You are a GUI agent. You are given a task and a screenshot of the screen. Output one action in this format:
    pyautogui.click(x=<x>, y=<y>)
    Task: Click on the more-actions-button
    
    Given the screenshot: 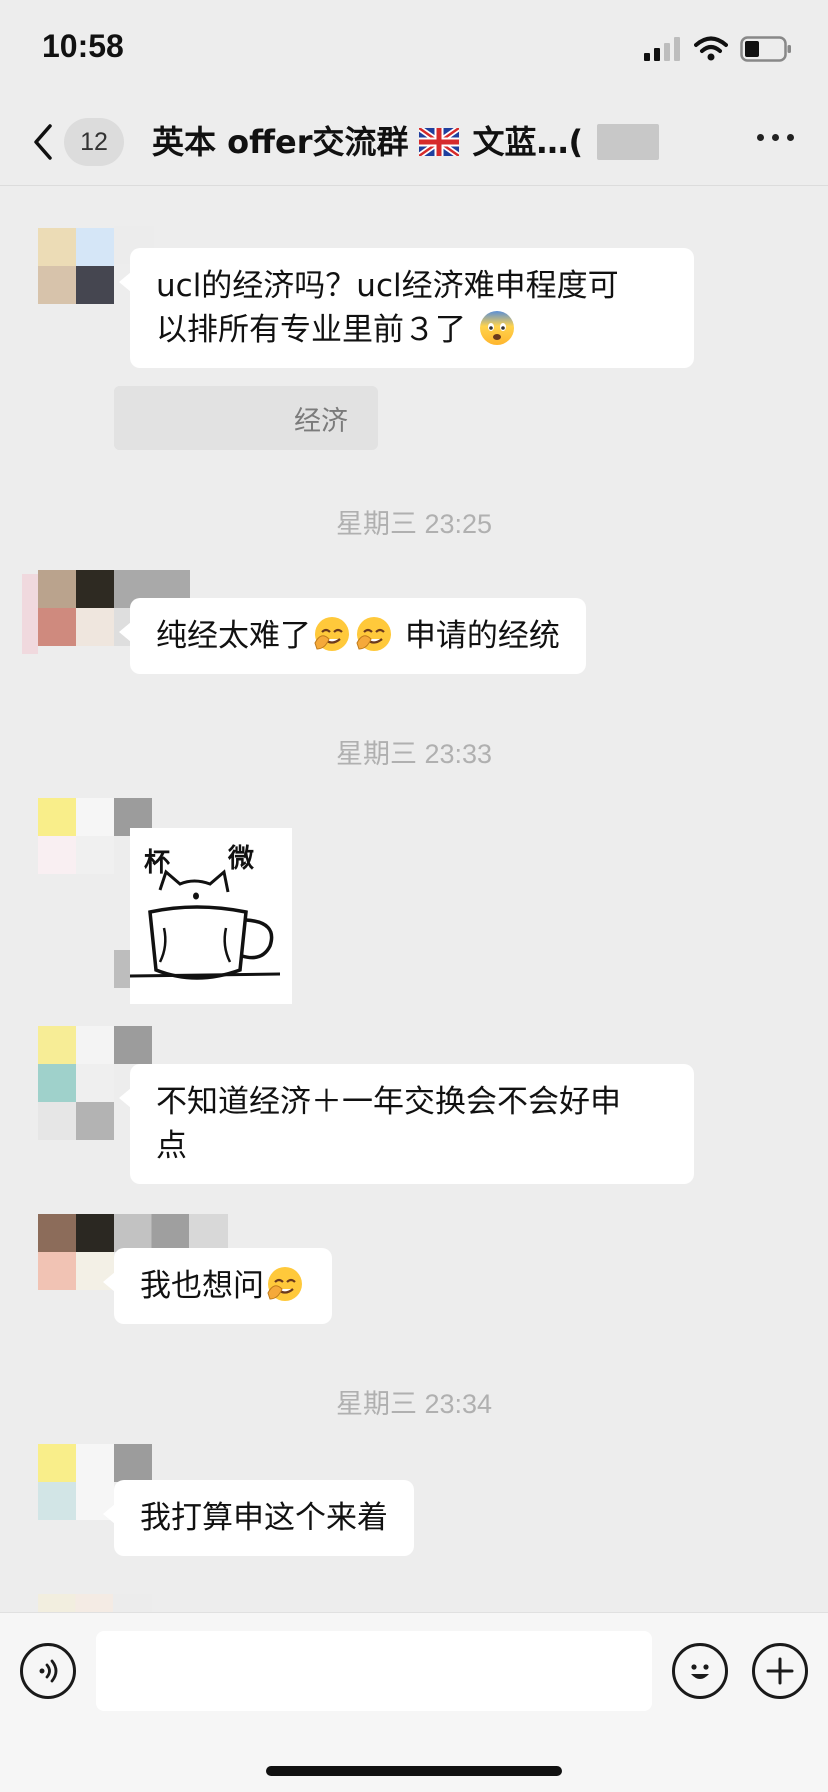 What is the action you would take?
    pyautogui.click(x=780, y=1671)
    